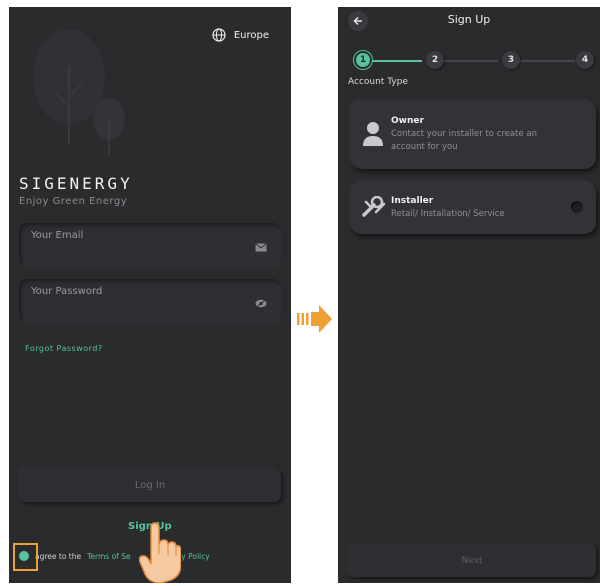 This screenshot has width=603, height=586. I want to click on eye-hidden-icon, so click(261, 303).